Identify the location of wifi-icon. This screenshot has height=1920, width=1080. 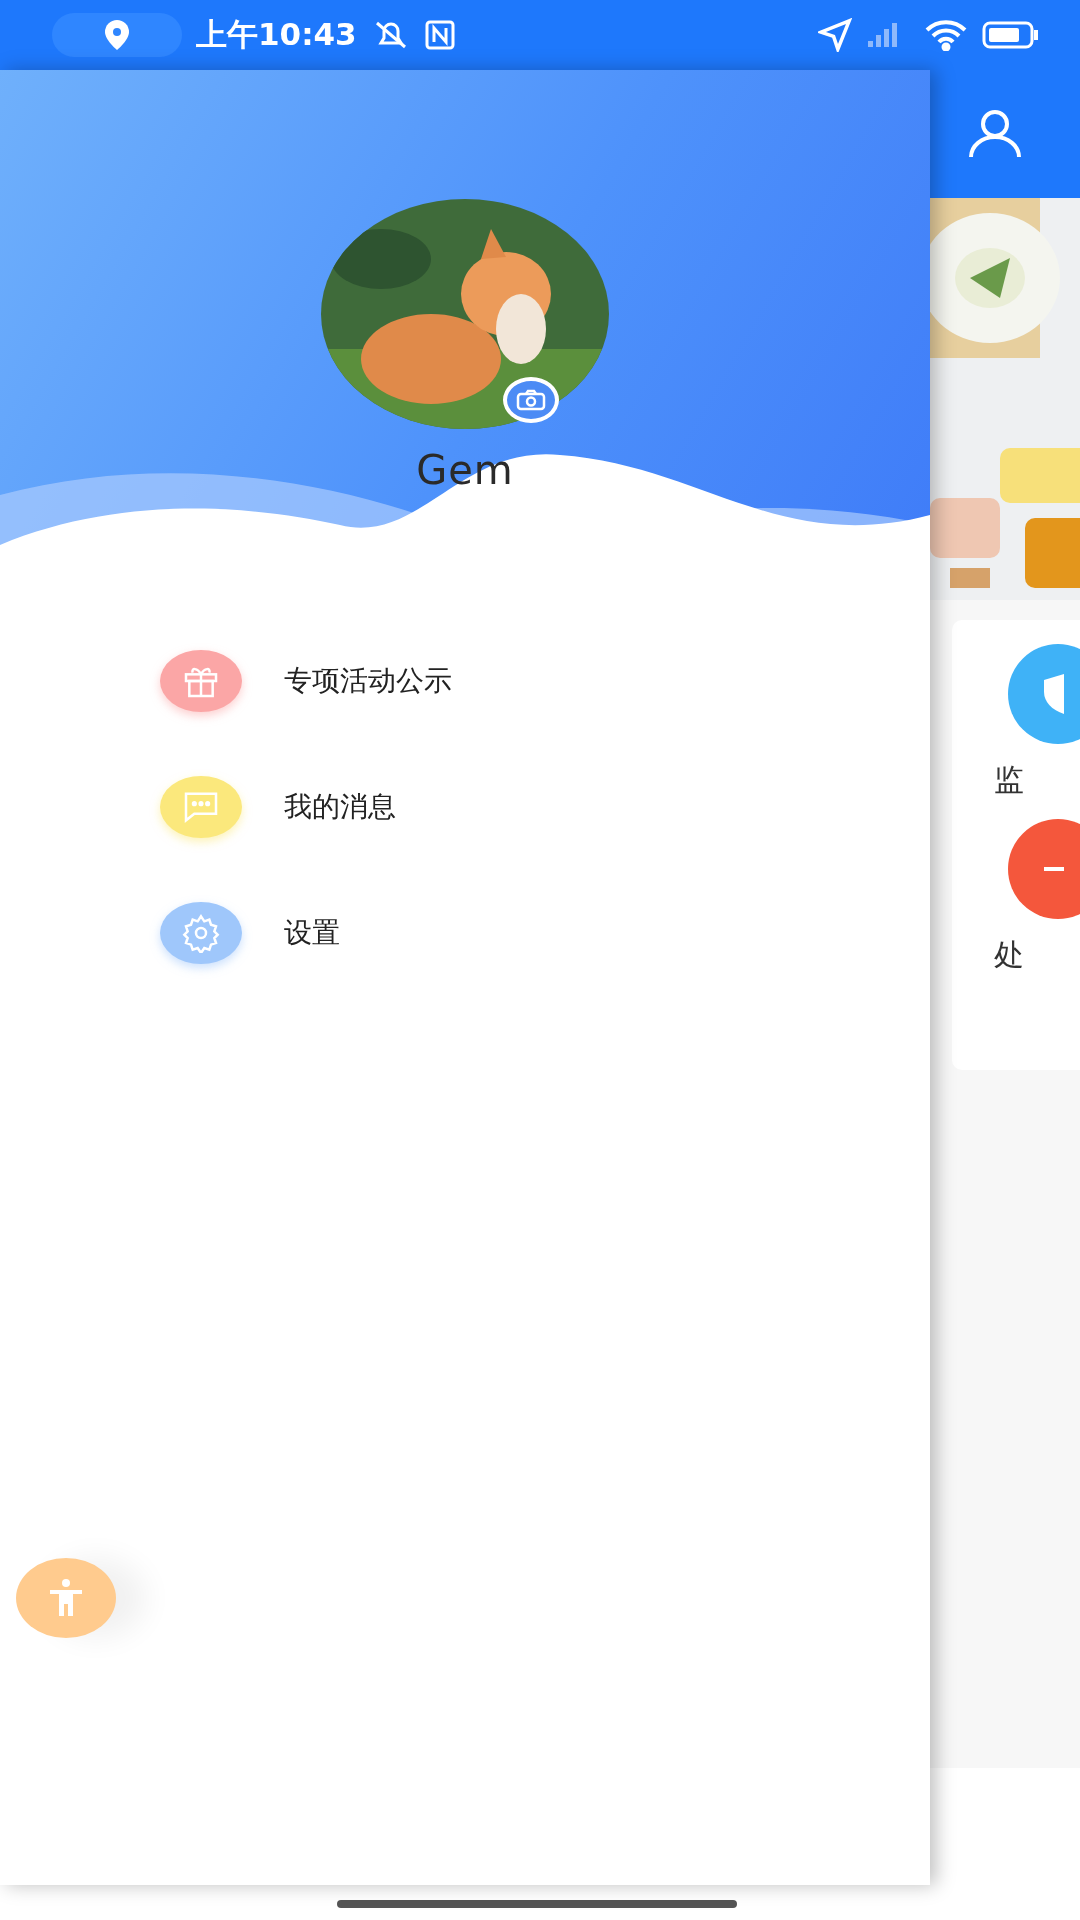
(946, 35).